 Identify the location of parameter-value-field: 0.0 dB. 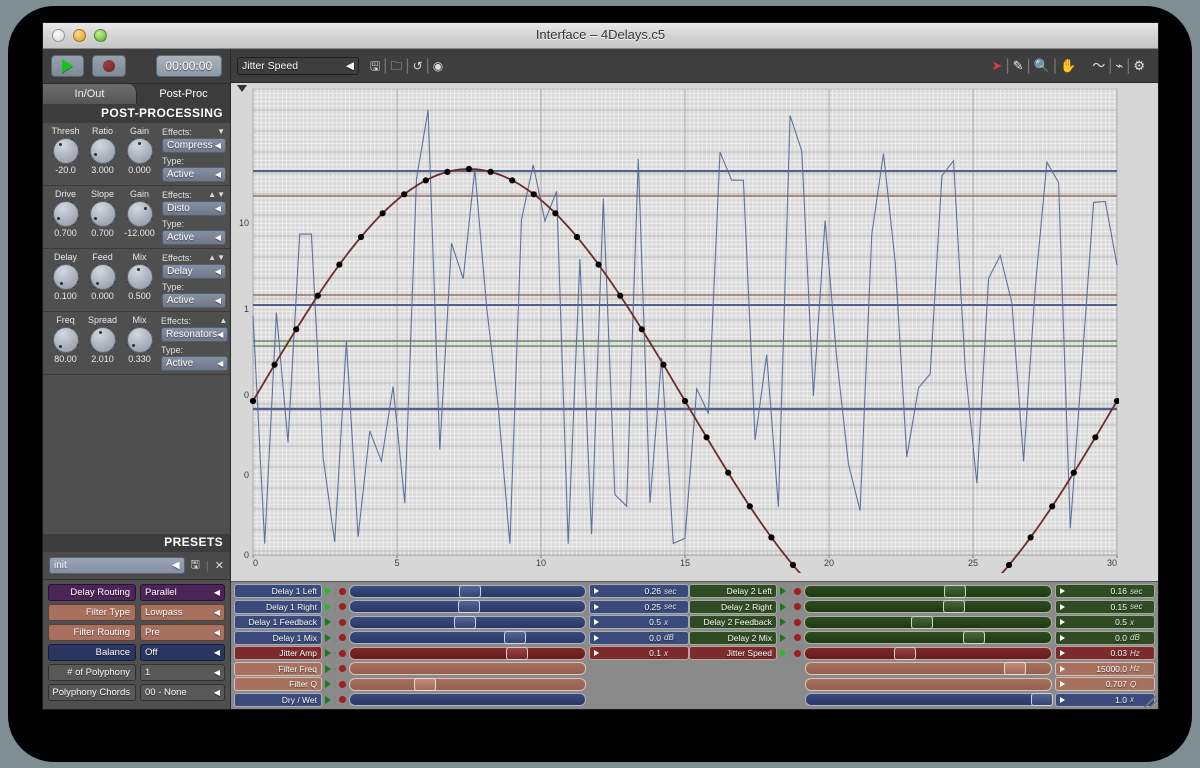
(639, 637).